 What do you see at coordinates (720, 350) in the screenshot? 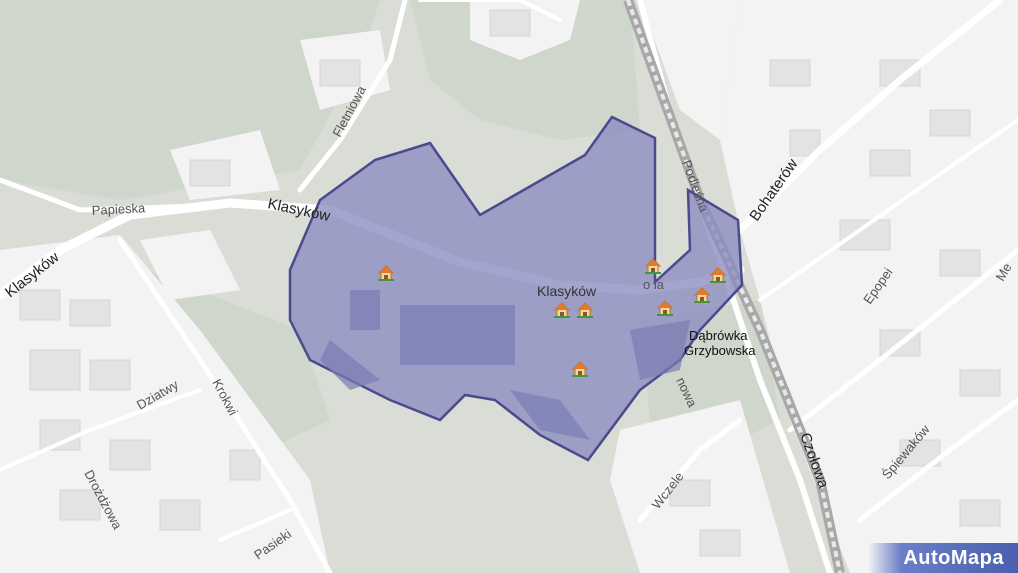
I see `place-label-line2: Grzybowska` at bounding box center [720, 350].